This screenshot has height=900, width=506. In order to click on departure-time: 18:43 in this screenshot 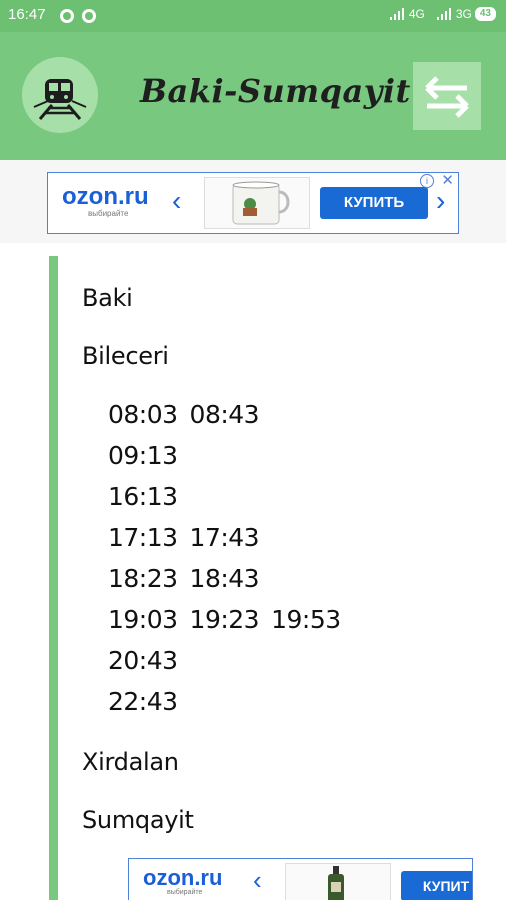, I will do `click(224, 578)`.